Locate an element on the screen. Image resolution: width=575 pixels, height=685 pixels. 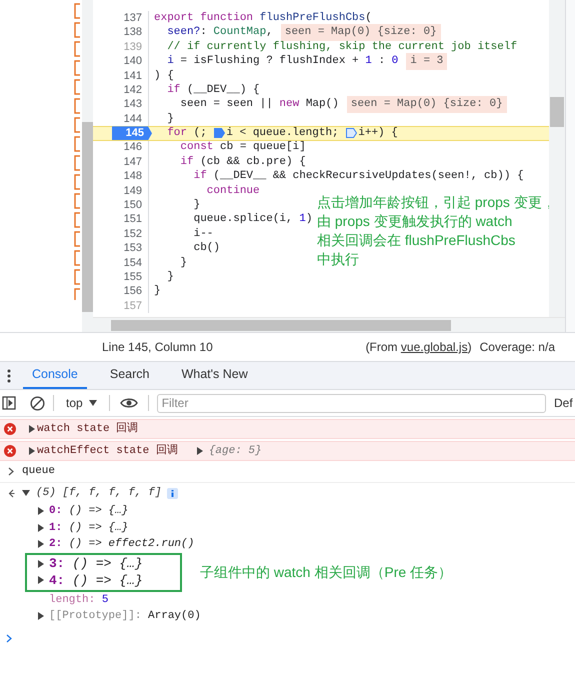
code-line: for (; i < queue.length; i++) { is located at coordinates (282, 133).